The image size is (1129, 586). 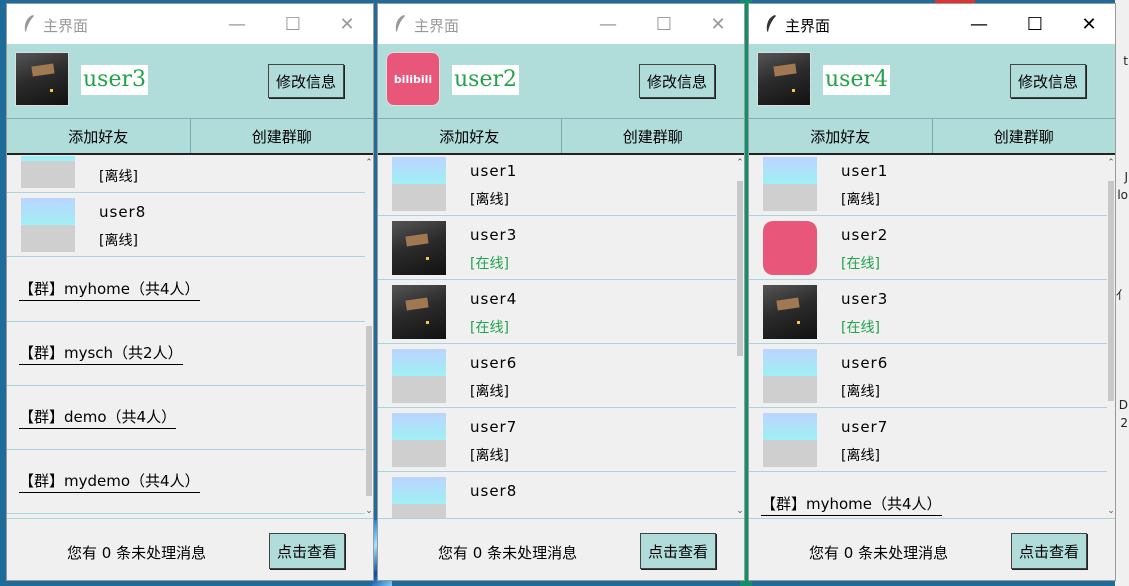 What do you see at coordinates (856, 80) in the screenshot?
I see `current-username: user4` at bounding box center [856, 80].